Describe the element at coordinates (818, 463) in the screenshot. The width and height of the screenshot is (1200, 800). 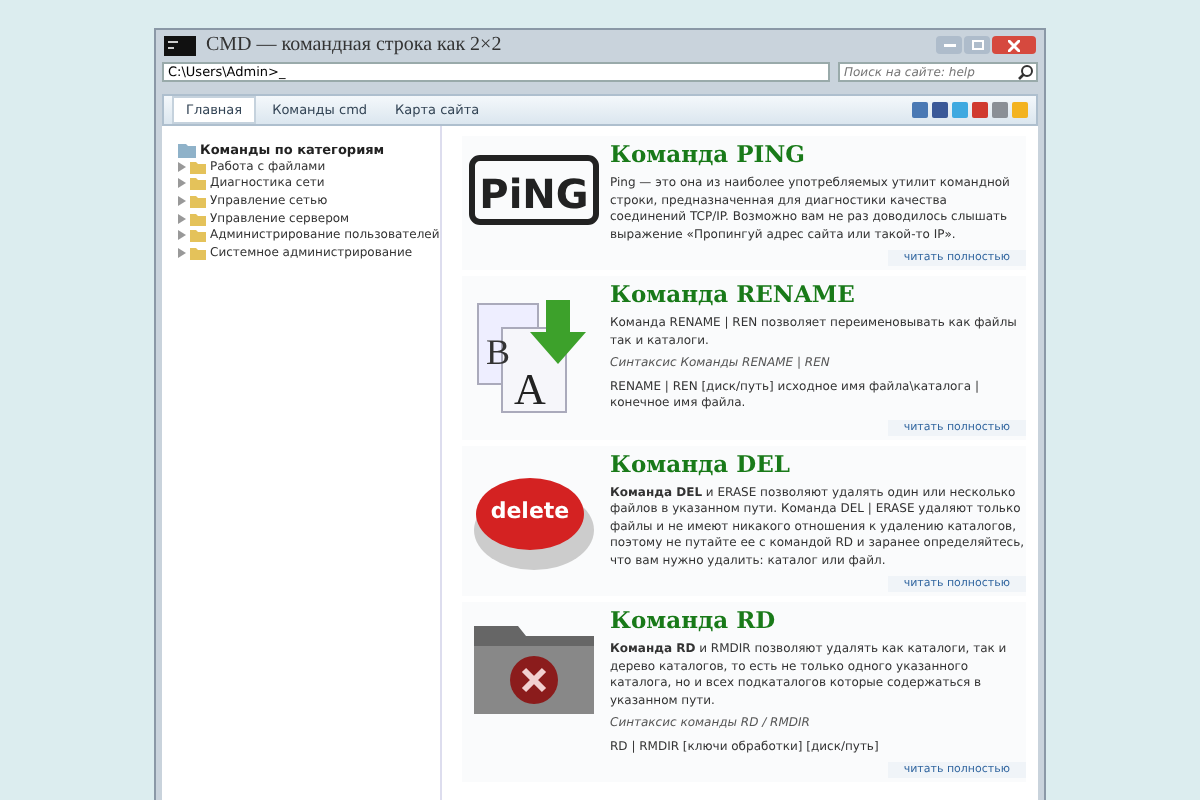
I see `article-title: Команда DEL` at that location.